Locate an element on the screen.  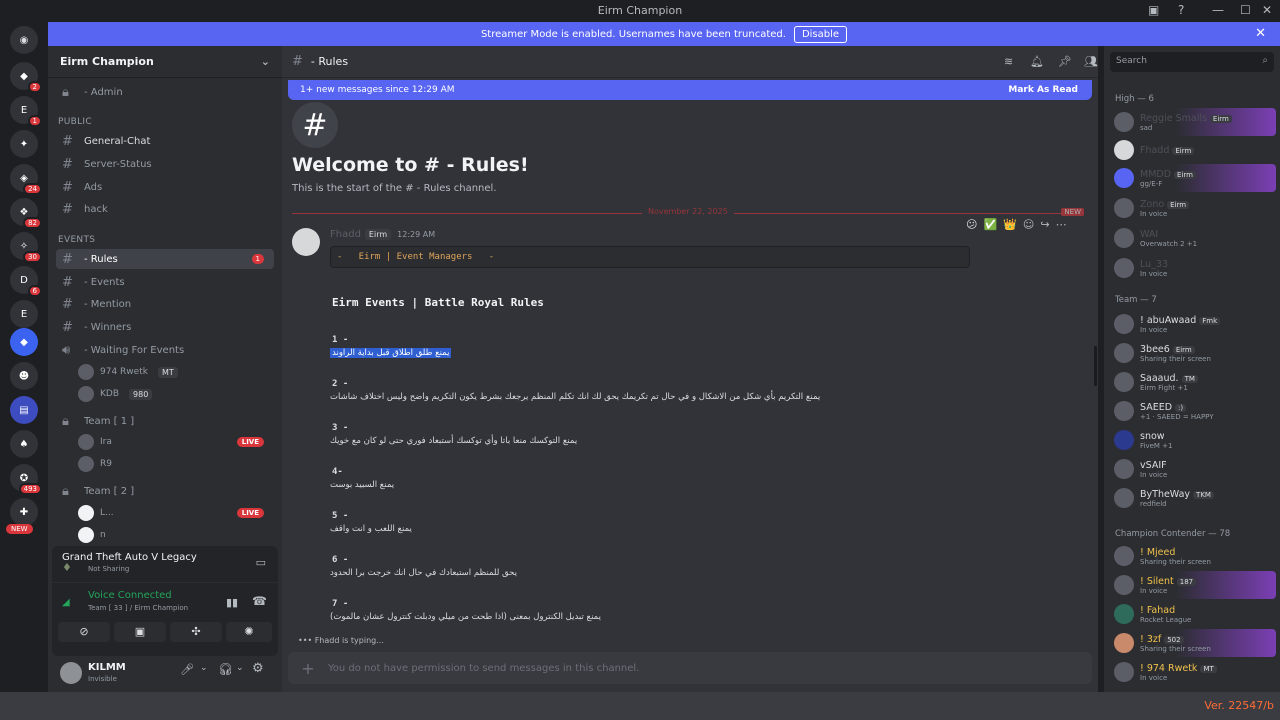
channel-ads: # Ads is located at coordinates (165, 187).